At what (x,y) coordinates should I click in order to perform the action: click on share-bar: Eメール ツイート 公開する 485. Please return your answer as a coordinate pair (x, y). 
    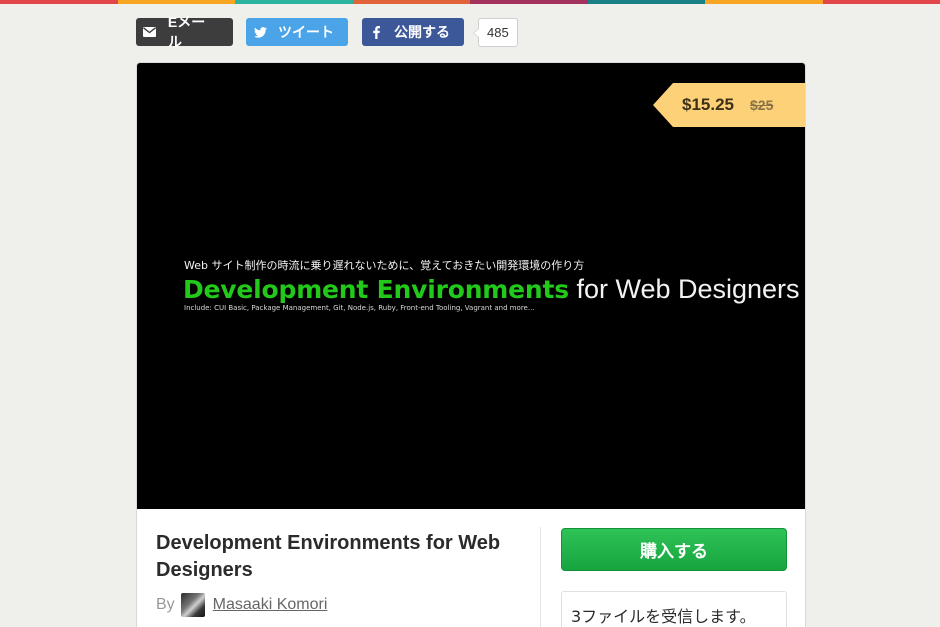
    Looking at the image, I should click on (327, 32).